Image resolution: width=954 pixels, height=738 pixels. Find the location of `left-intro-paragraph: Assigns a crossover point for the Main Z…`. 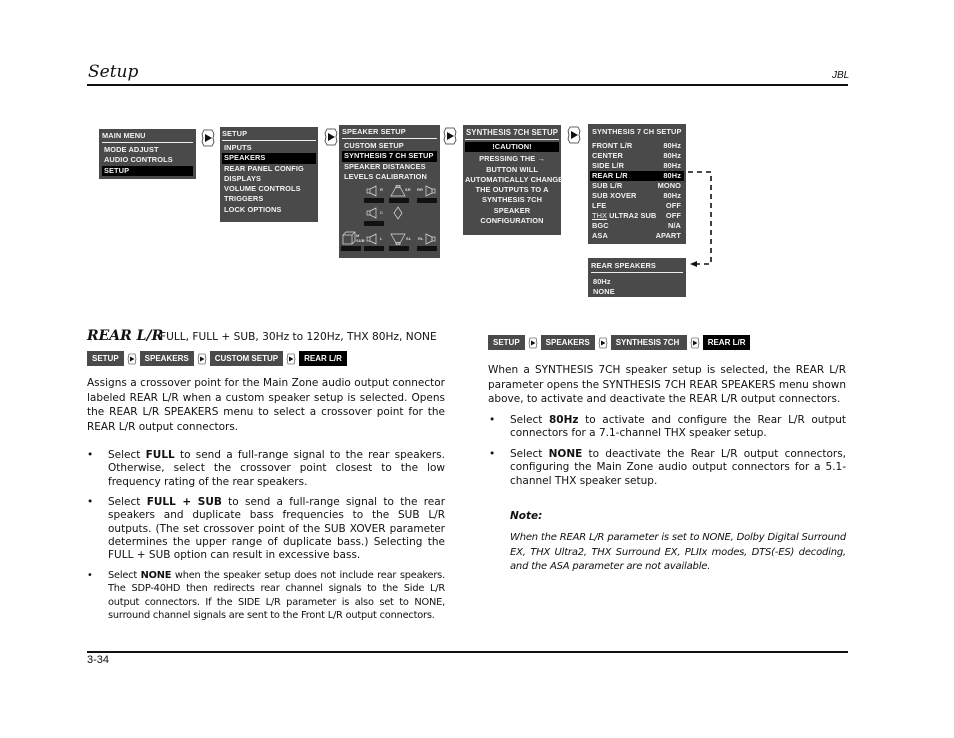

left-intro-paragraph: Assigns a crossover point for the Main Z… is located at coordinates (266, 405).